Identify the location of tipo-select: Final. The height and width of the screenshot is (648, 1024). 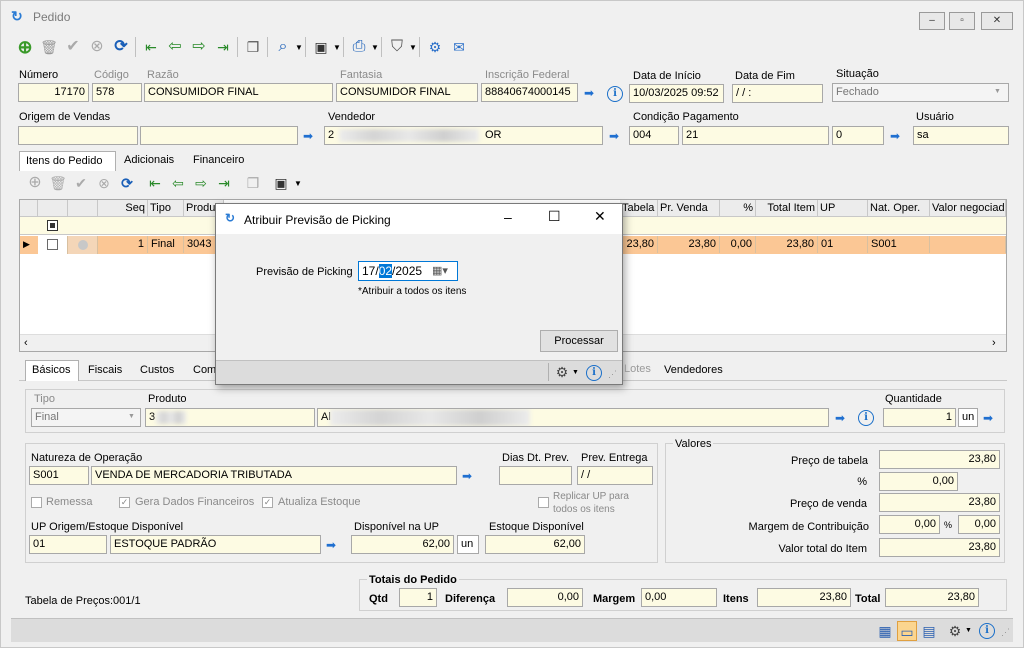
(86, 417).